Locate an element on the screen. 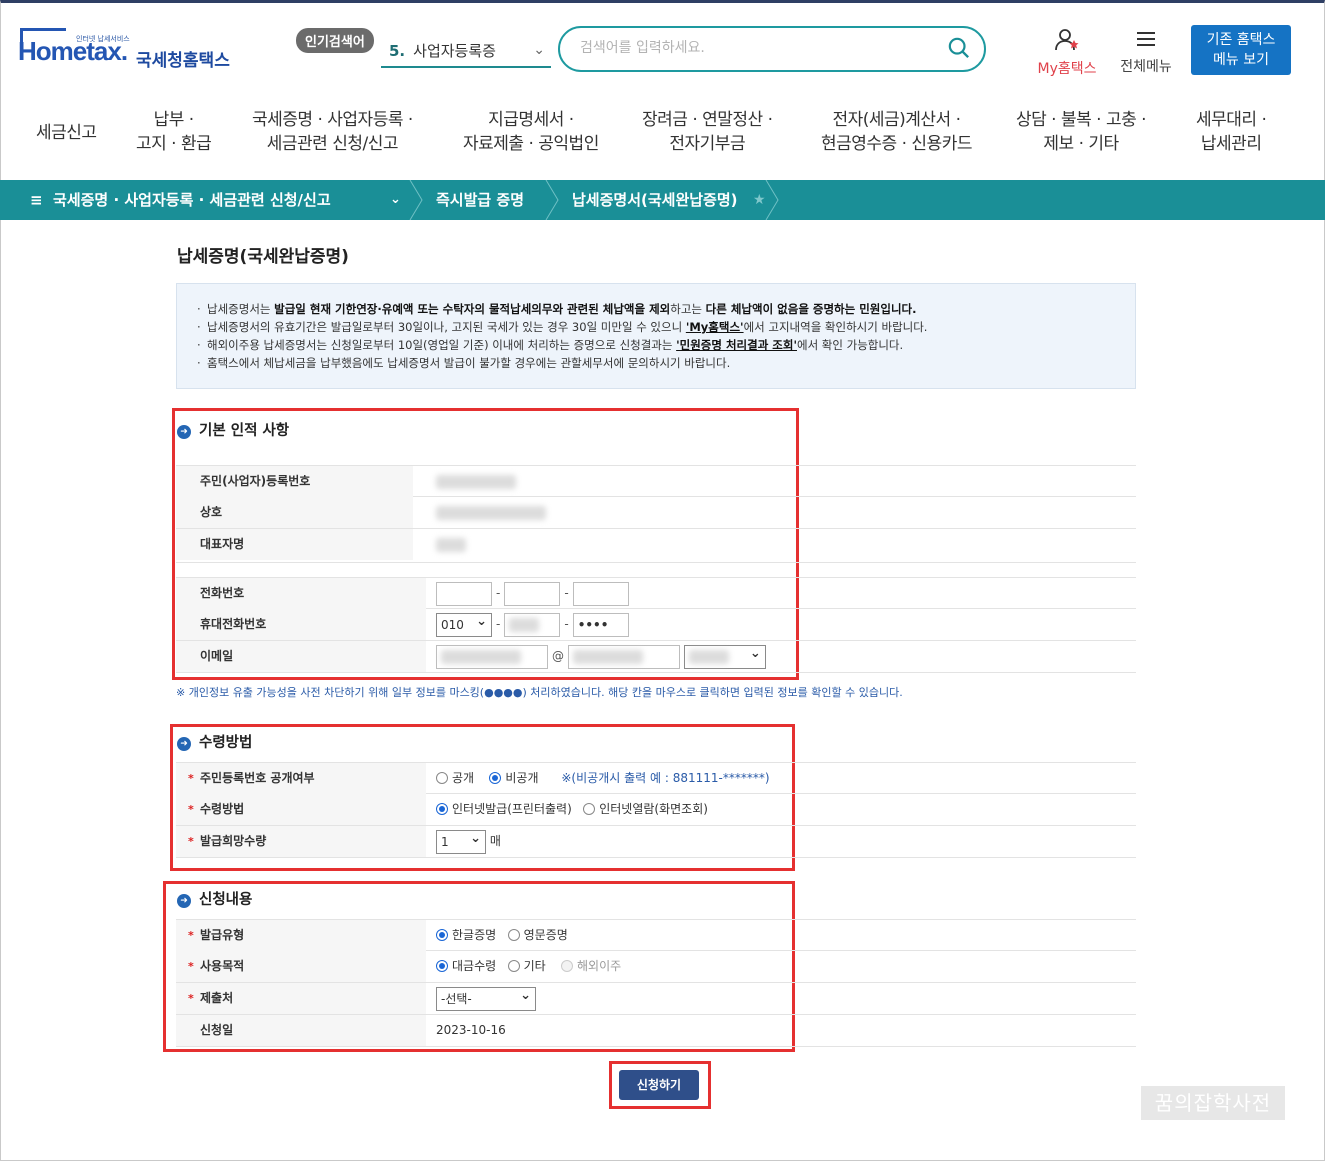  row-email: 이메일 @ is located at coordinates (656, 657).